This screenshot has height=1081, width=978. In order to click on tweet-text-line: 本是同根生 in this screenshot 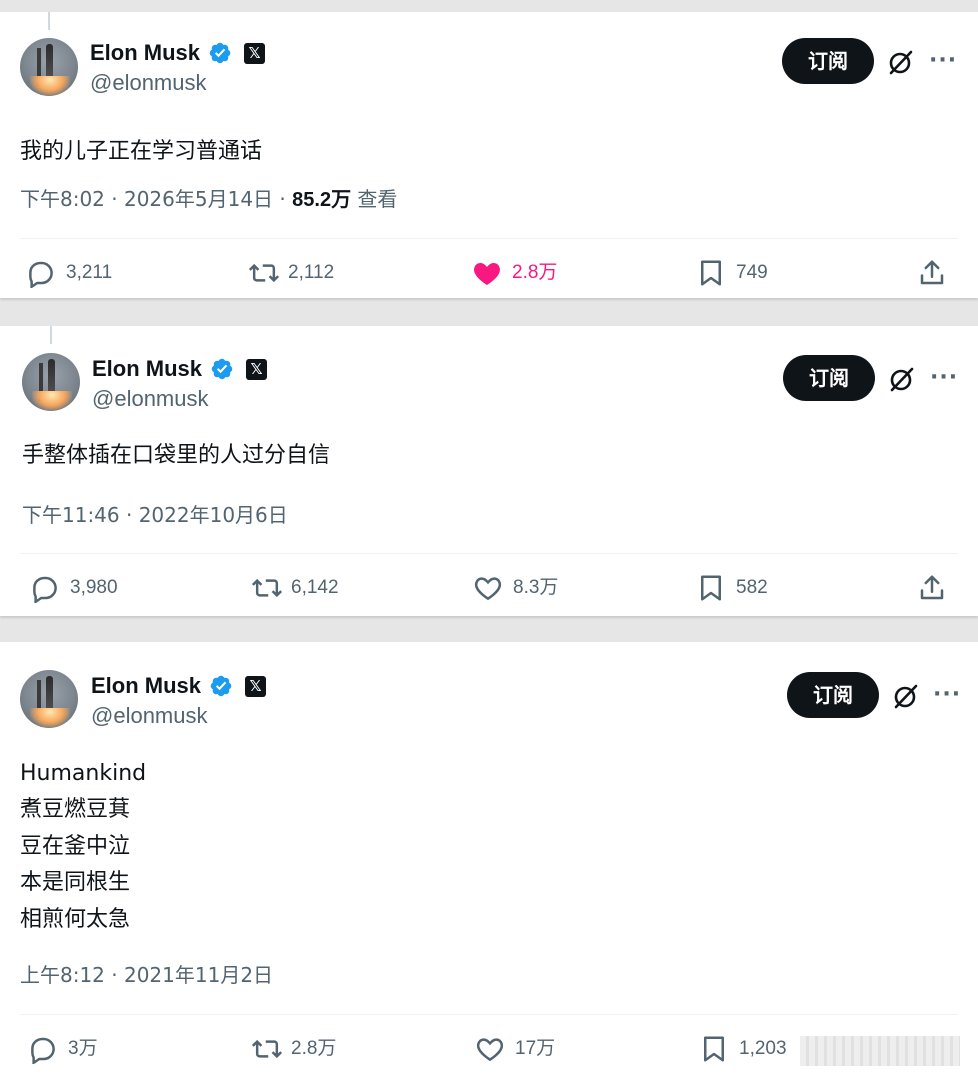, I will do `click(75, 882)`.